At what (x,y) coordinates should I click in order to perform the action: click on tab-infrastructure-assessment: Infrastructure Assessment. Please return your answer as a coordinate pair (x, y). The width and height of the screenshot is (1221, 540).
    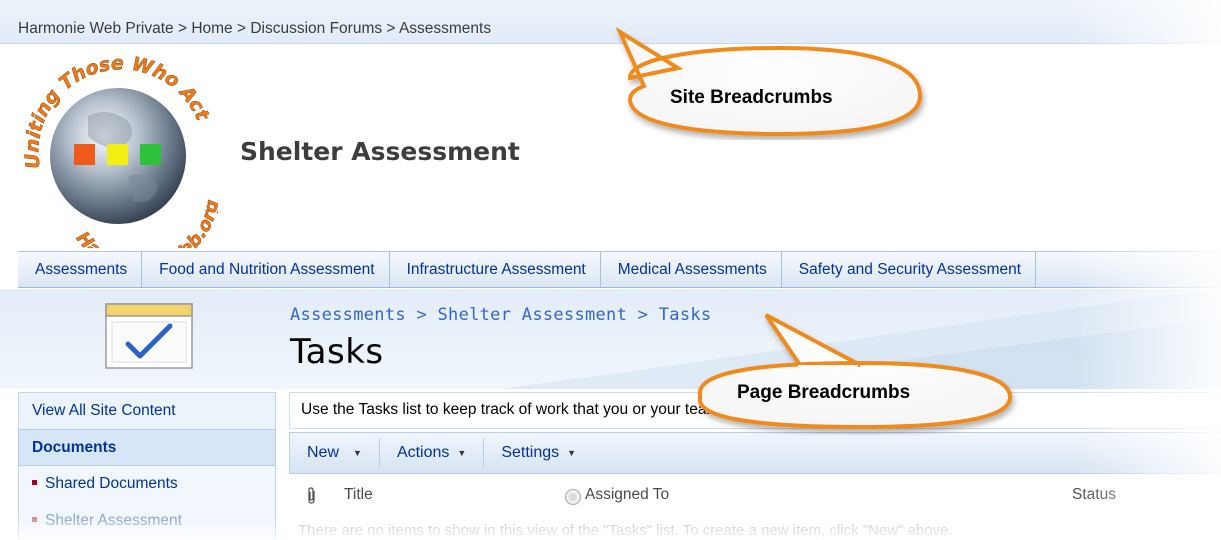
    Looking at the image, I should click on (495, 269).